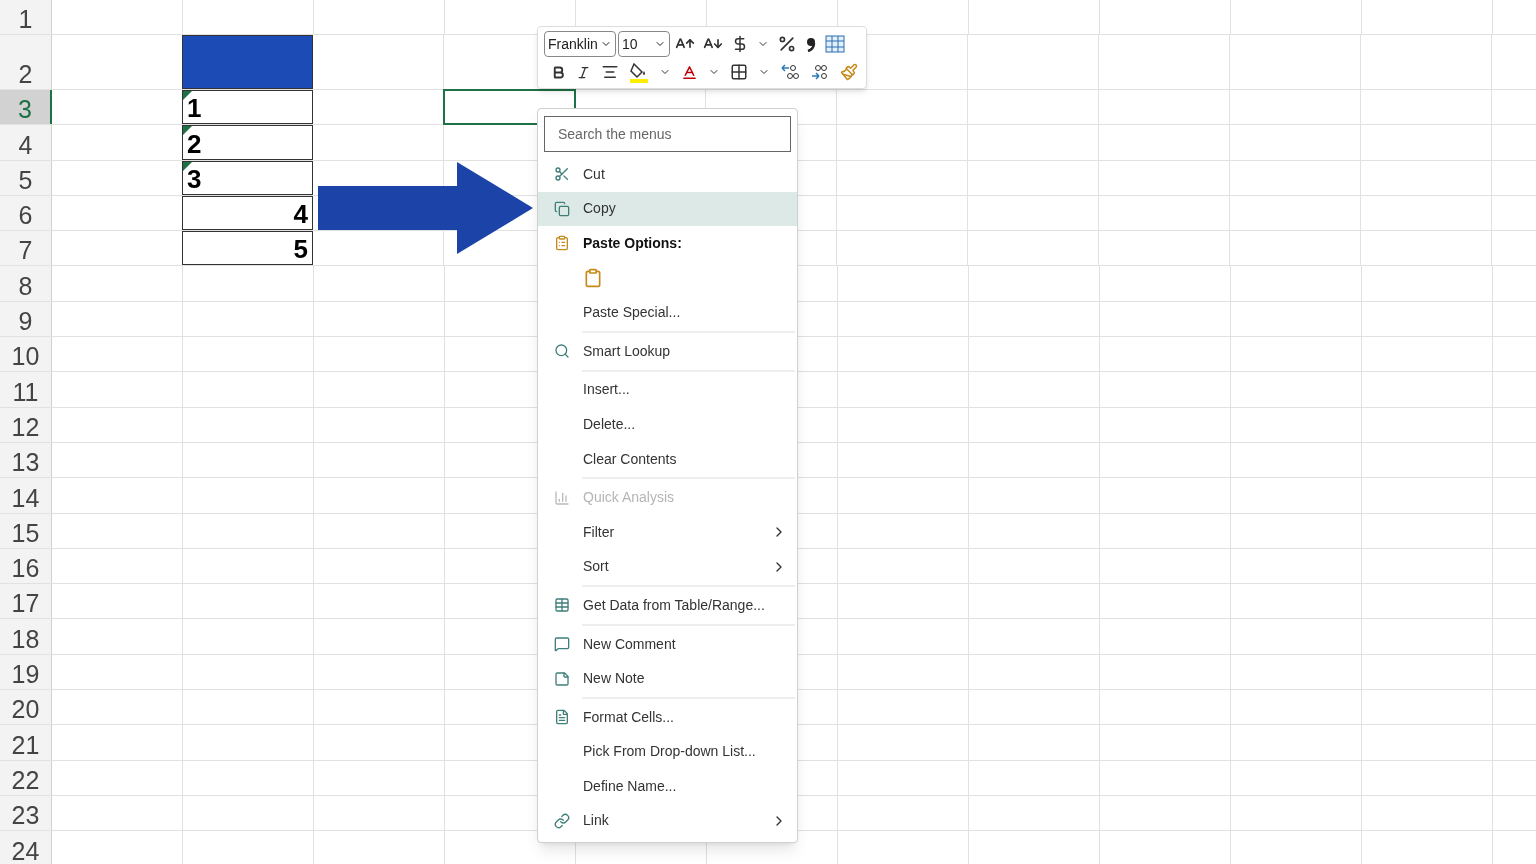 The width and height of the screenshot is (1536, 864). I want to click on menu-item: Filter, so click(667, 532).